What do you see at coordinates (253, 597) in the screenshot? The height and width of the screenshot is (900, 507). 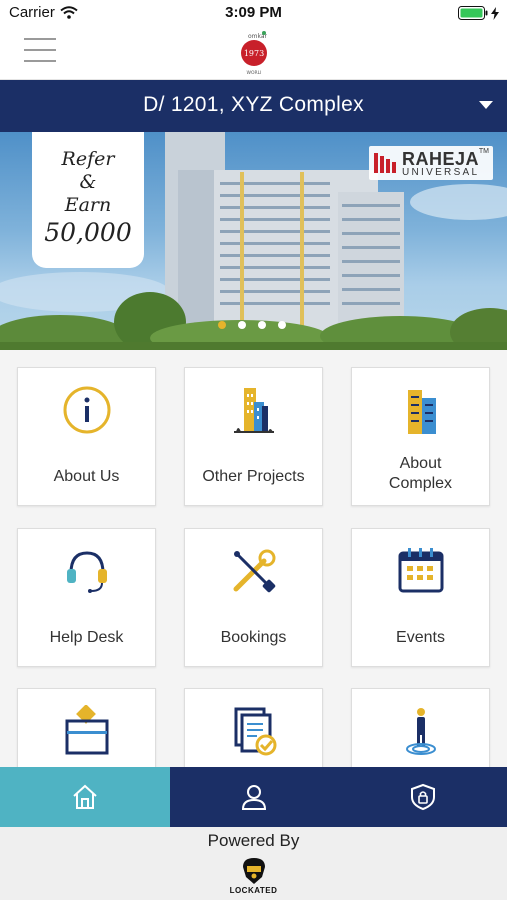 I see `tile-bookings: Bookings` at bounding box center [253, 597].